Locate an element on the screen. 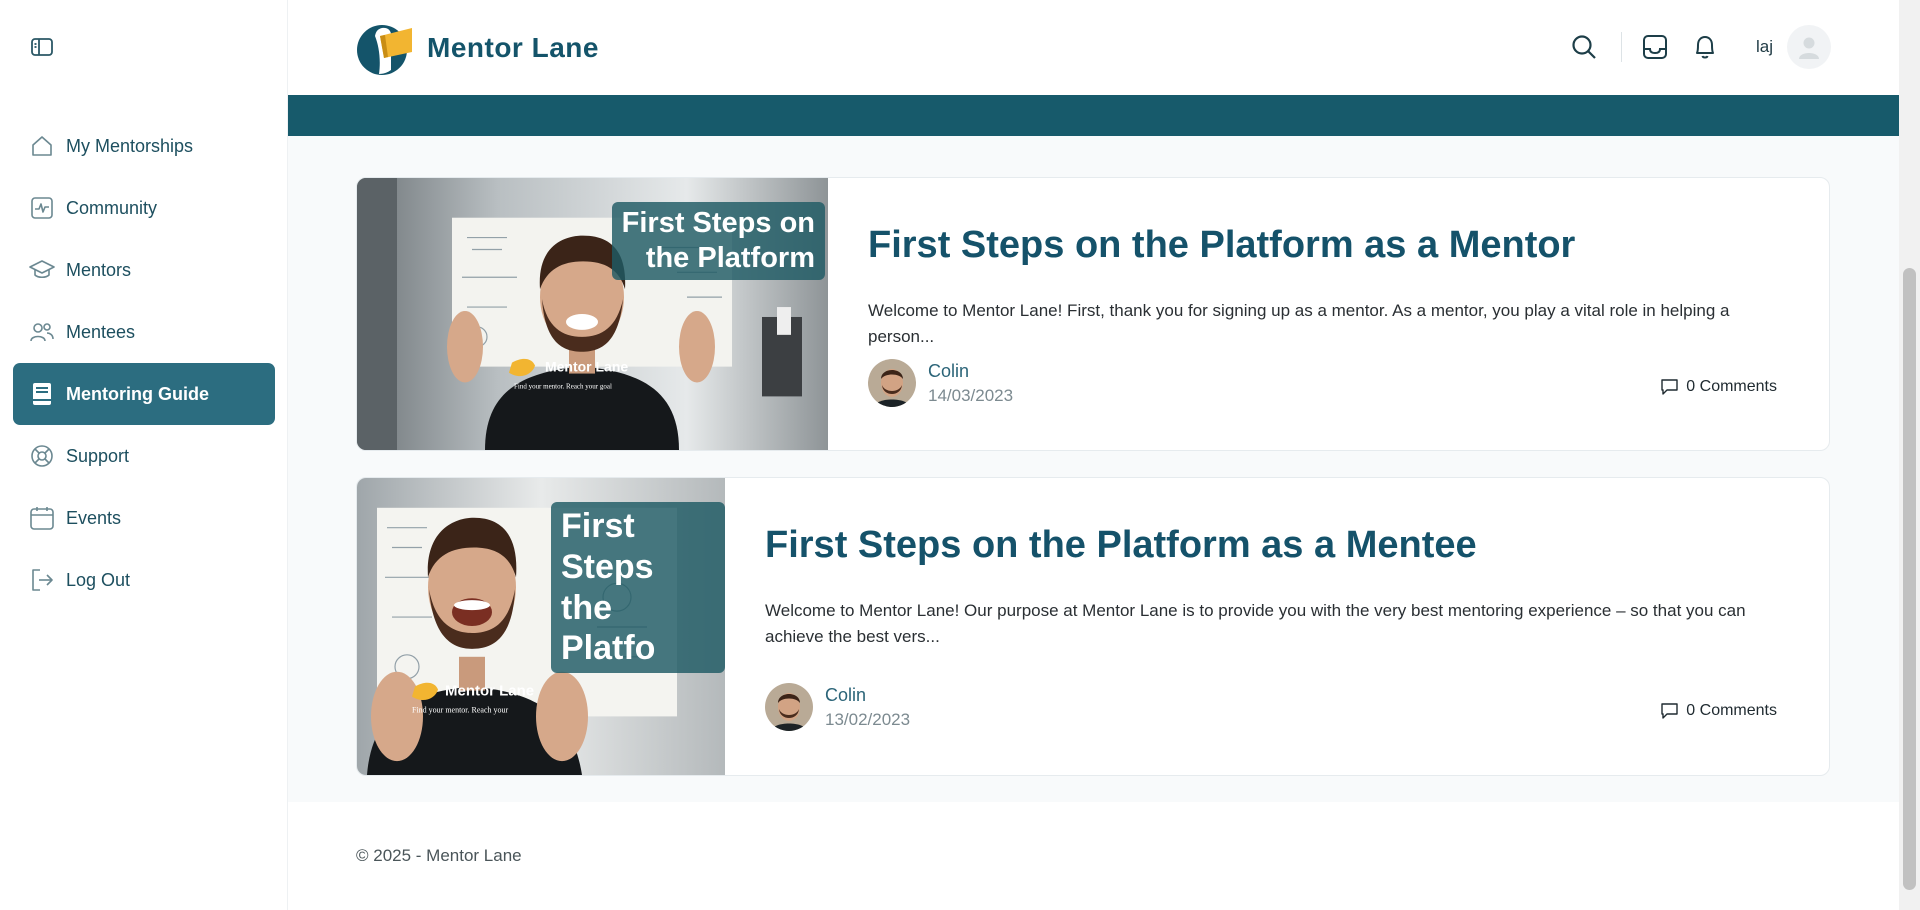 The image size is (1920, 910). book-icon is located at coordinates (42, 394).